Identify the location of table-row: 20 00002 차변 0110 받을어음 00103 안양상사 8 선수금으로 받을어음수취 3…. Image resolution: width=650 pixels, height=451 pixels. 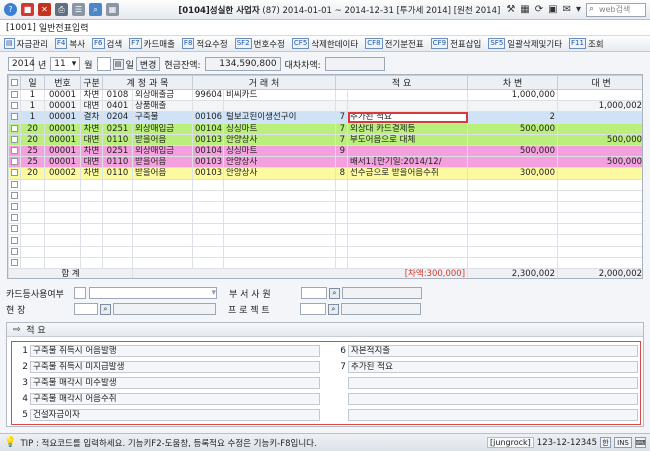
(325, 173).